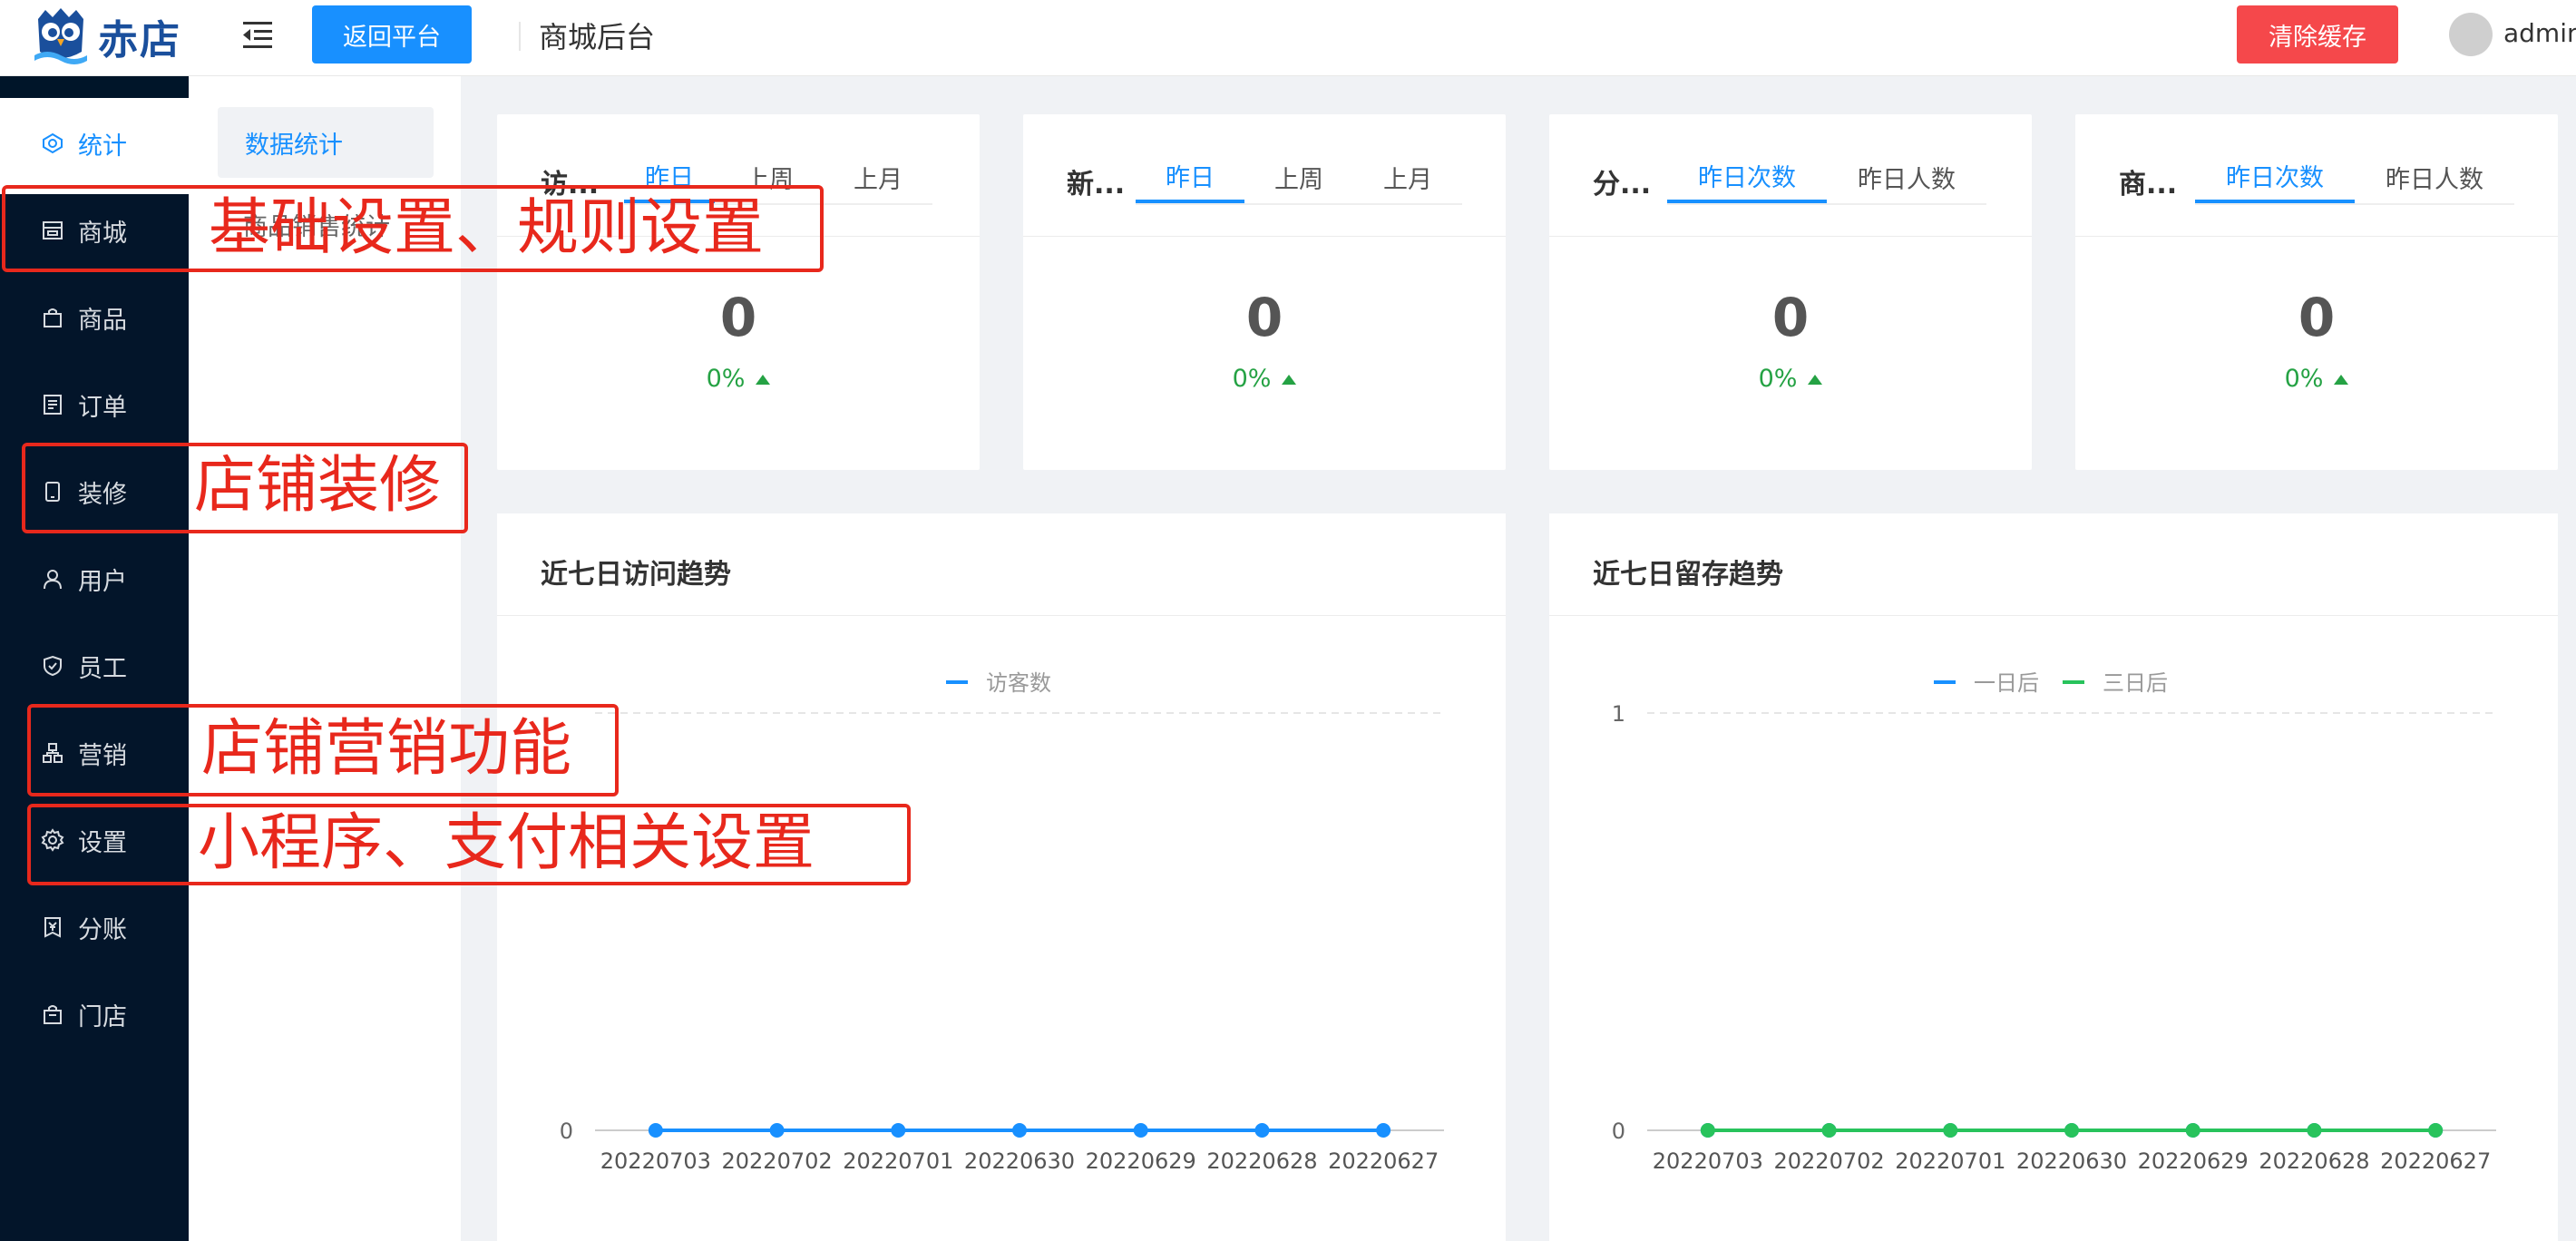  I want to click on logo: 赤店, so click(107, 36).